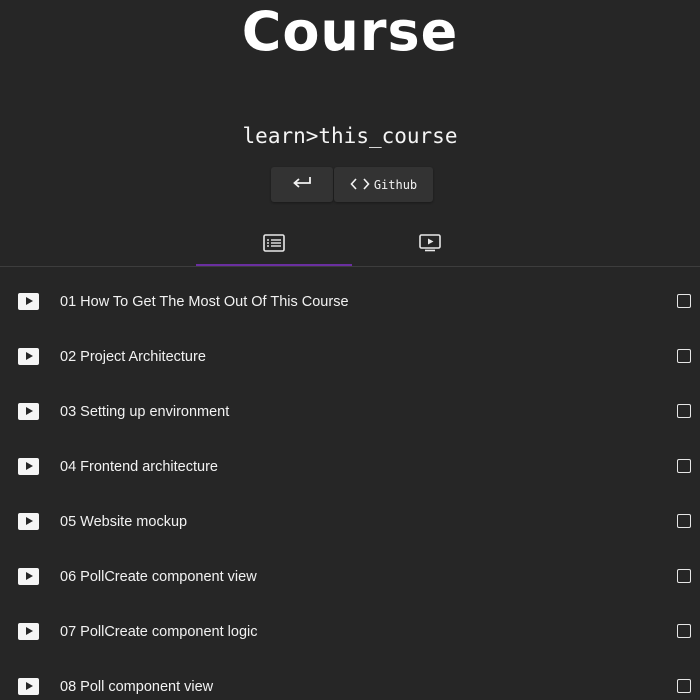 Image resolution: width=700 pixels, height=700 pixels. I want to click on return-arrow-icon, so click(302, 184).